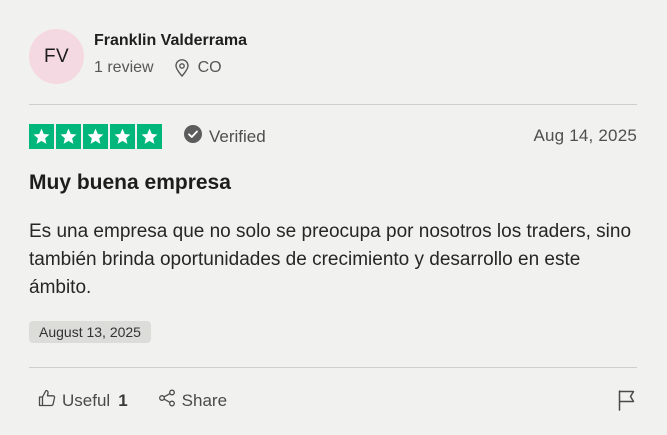 The height and width of the screenshot is (435, 667). Describe the element at coordinates (585, 135) in the screenshot. I see `review-date: Aug 14, 2025` at that location.